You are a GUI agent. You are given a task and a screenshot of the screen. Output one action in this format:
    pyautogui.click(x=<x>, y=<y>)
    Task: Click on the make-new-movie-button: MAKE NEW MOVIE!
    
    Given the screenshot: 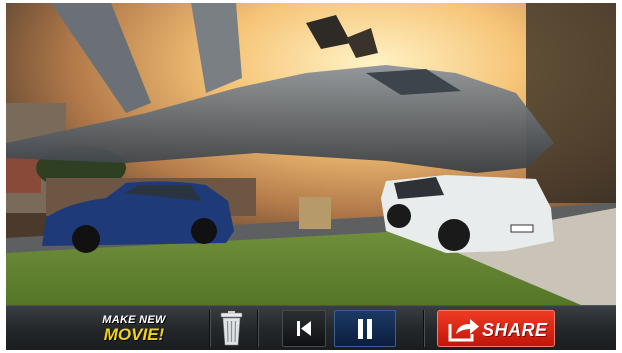 What is the action you would take?
    pyautogui.click(x=134, y=328)
    